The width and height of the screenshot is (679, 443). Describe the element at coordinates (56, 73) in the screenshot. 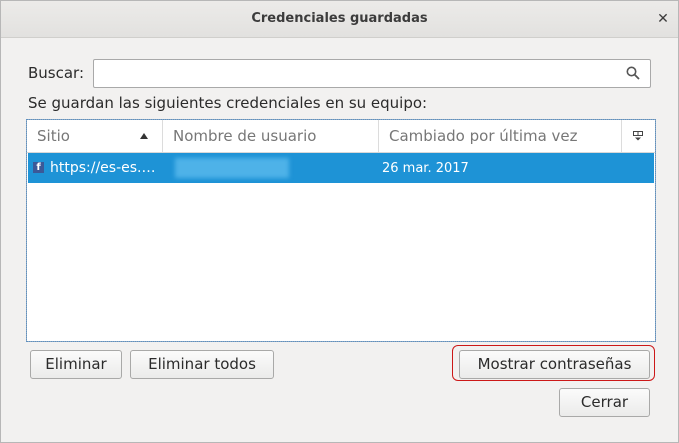

I see `search-label: Buscar:` at that location.